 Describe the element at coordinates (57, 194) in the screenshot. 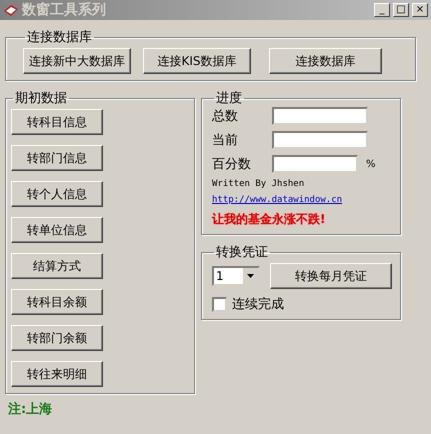

I see `transfer-button: 转个人信息` at that location.